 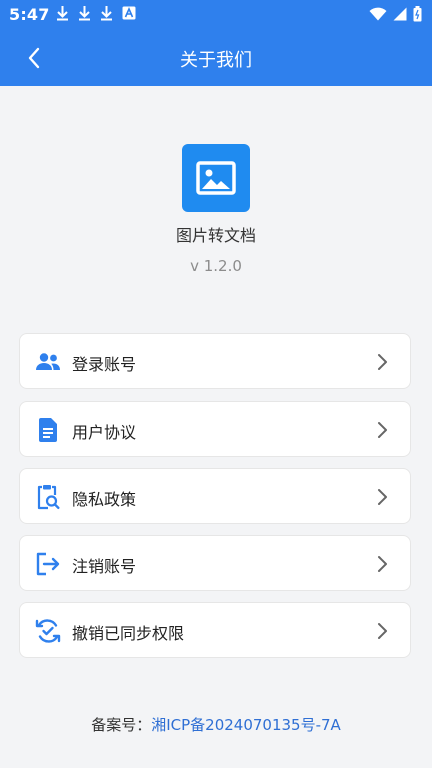 I want to click on a-icon, so click(x=129, y=13).